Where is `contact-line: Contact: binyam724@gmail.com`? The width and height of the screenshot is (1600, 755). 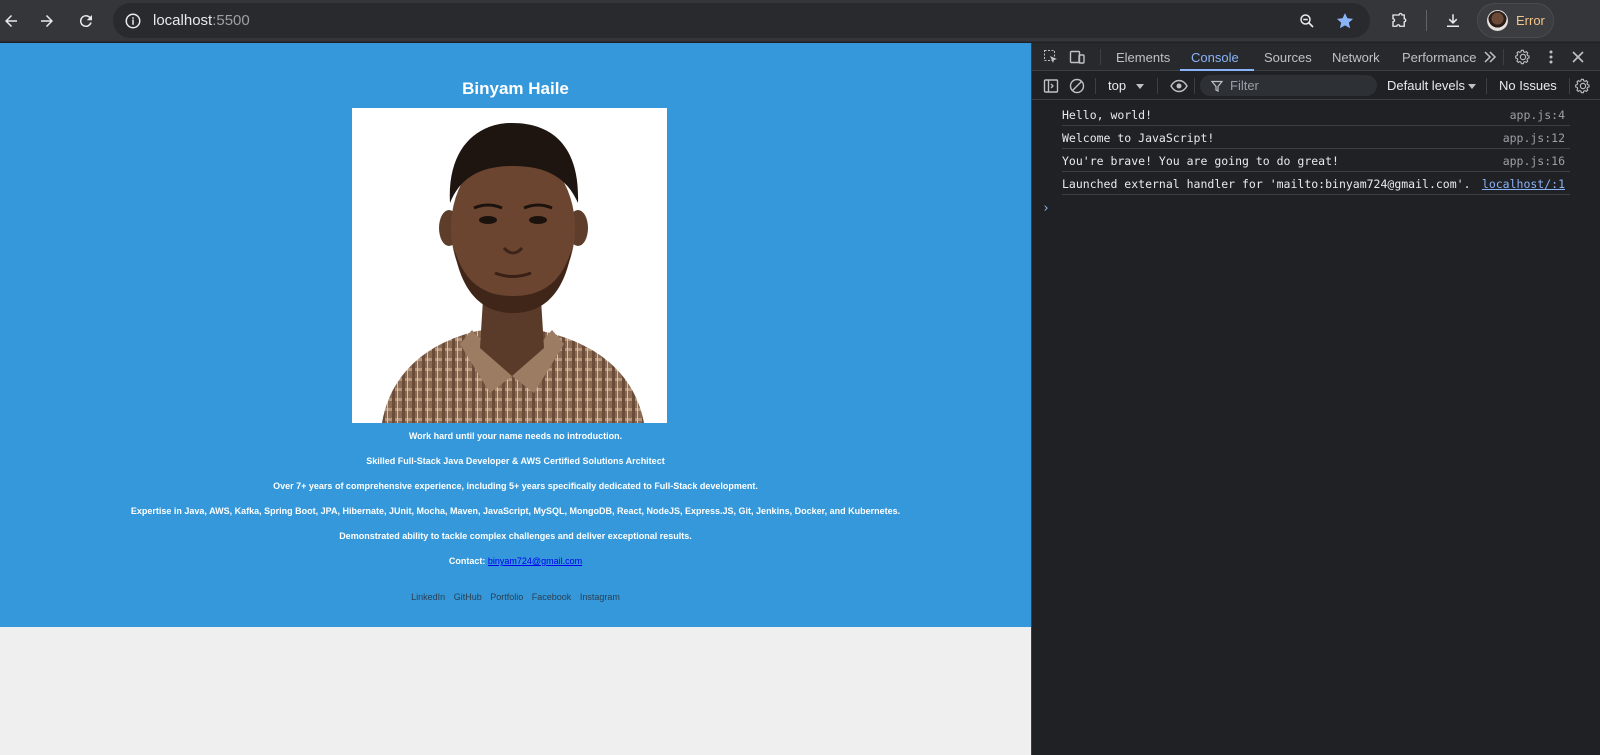 contact-line: Contact: binyam724@gmail.com is located at coordinates (515, 561).